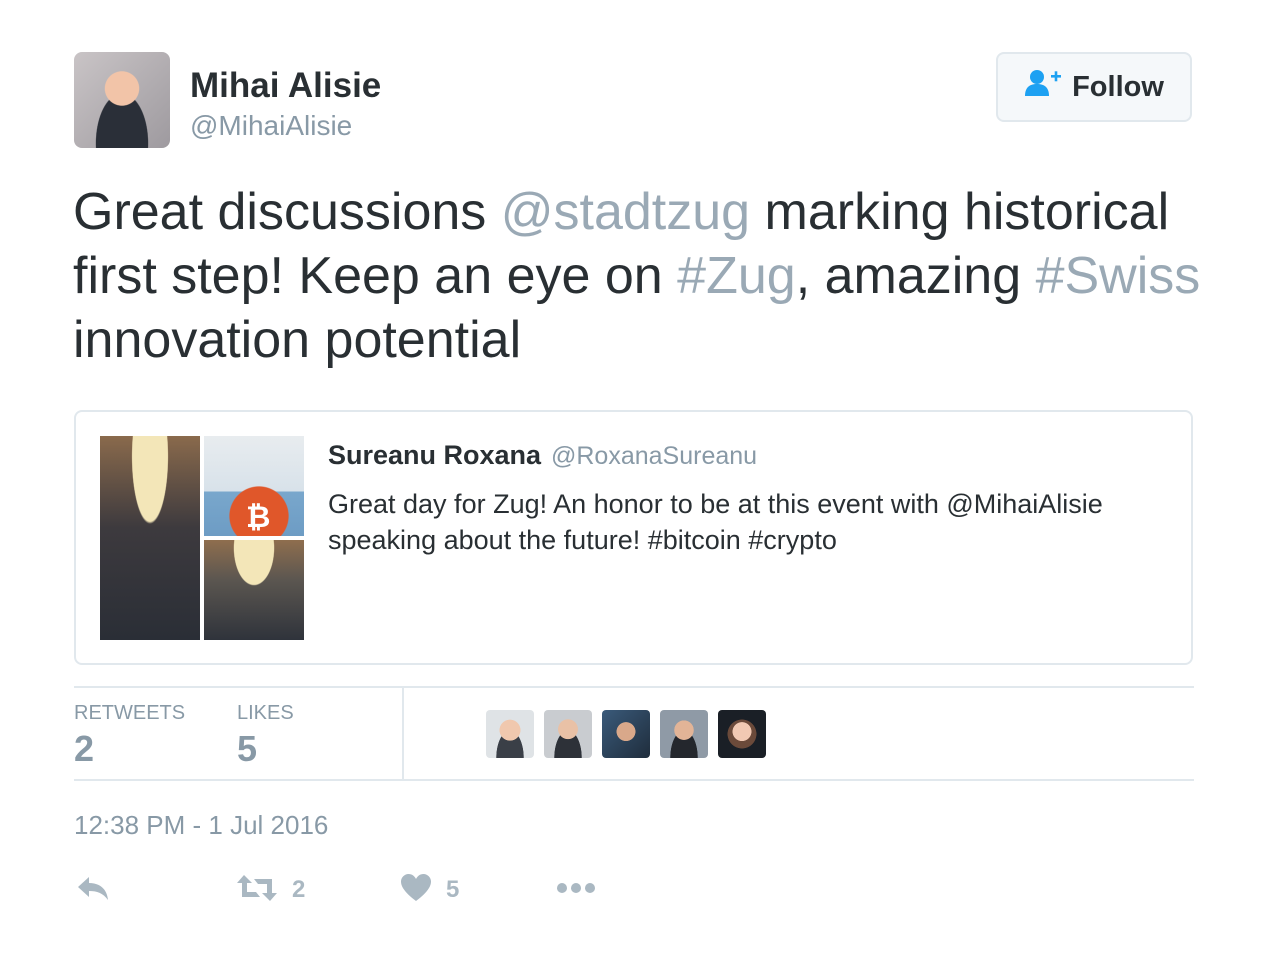  I want to click on likes-label: LIKES, so click(265, 713).